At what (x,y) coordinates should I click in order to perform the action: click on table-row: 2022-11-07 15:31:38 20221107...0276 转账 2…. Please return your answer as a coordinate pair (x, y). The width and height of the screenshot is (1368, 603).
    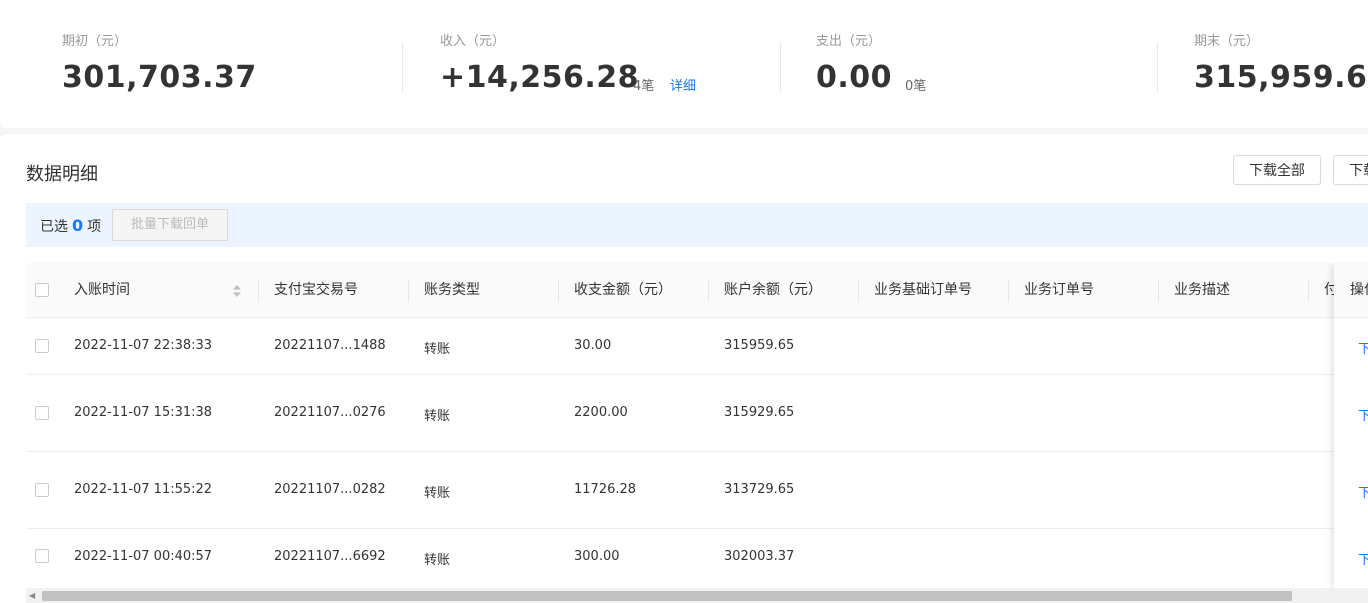
    Looking at the image, I should click on (697, 413).